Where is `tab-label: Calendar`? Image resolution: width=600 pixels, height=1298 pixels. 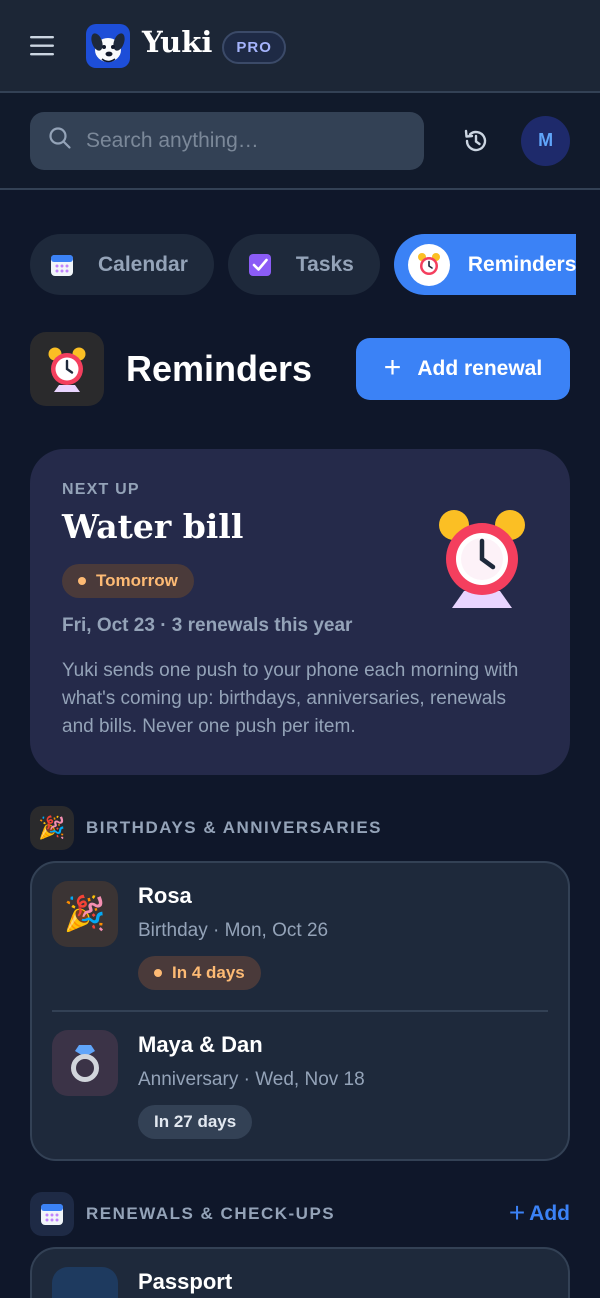 tab-label: Calendar is located at coordinates (143, 264).